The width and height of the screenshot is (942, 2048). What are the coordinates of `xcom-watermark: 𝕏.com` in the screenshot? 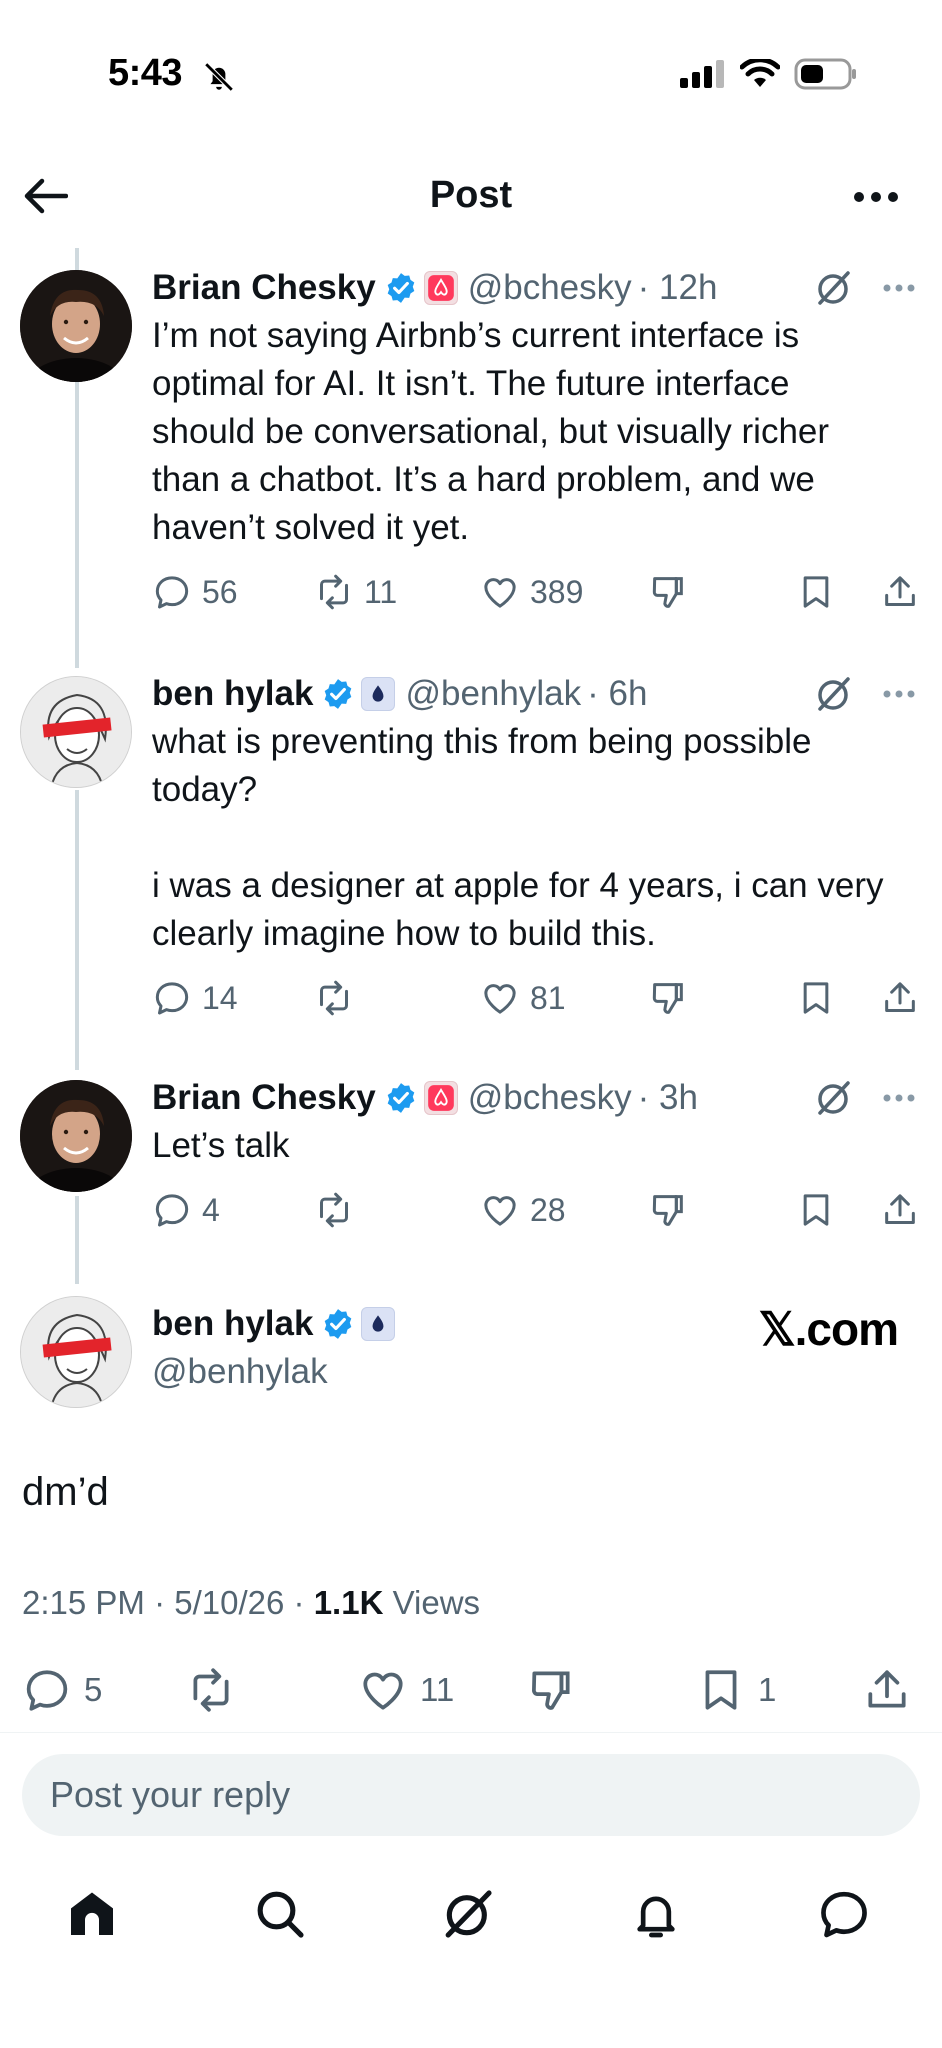 It's located at (828, 1329).